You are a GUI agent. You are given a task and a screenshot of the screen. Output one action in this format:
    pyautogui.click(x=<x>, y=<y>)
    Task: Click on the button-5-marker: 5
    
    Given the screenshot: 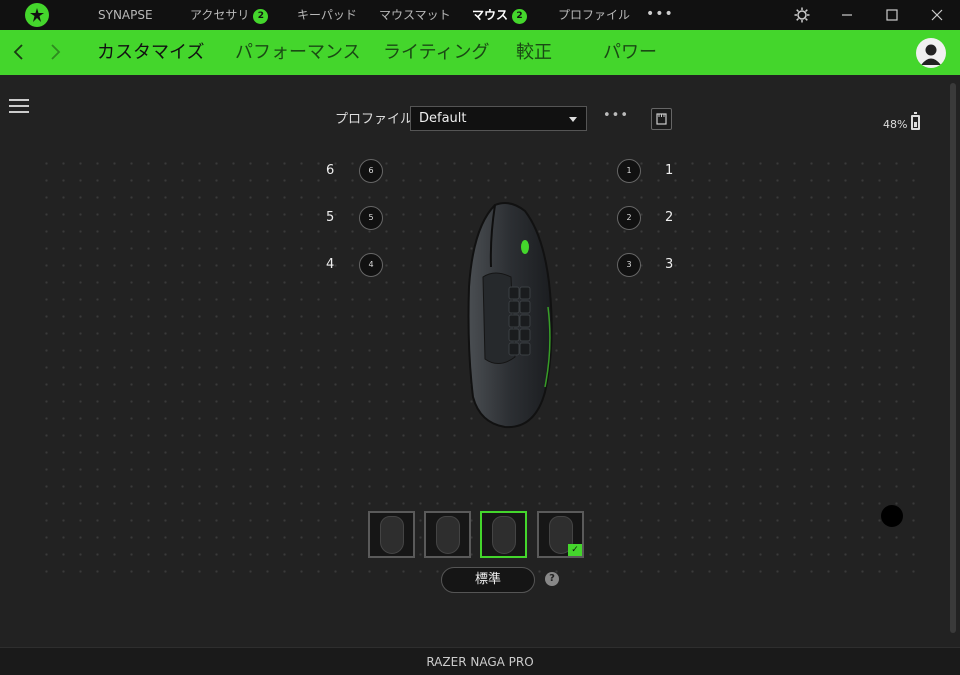 What is the action you would take?
    pyautogui.click(x=371, y=218)
    